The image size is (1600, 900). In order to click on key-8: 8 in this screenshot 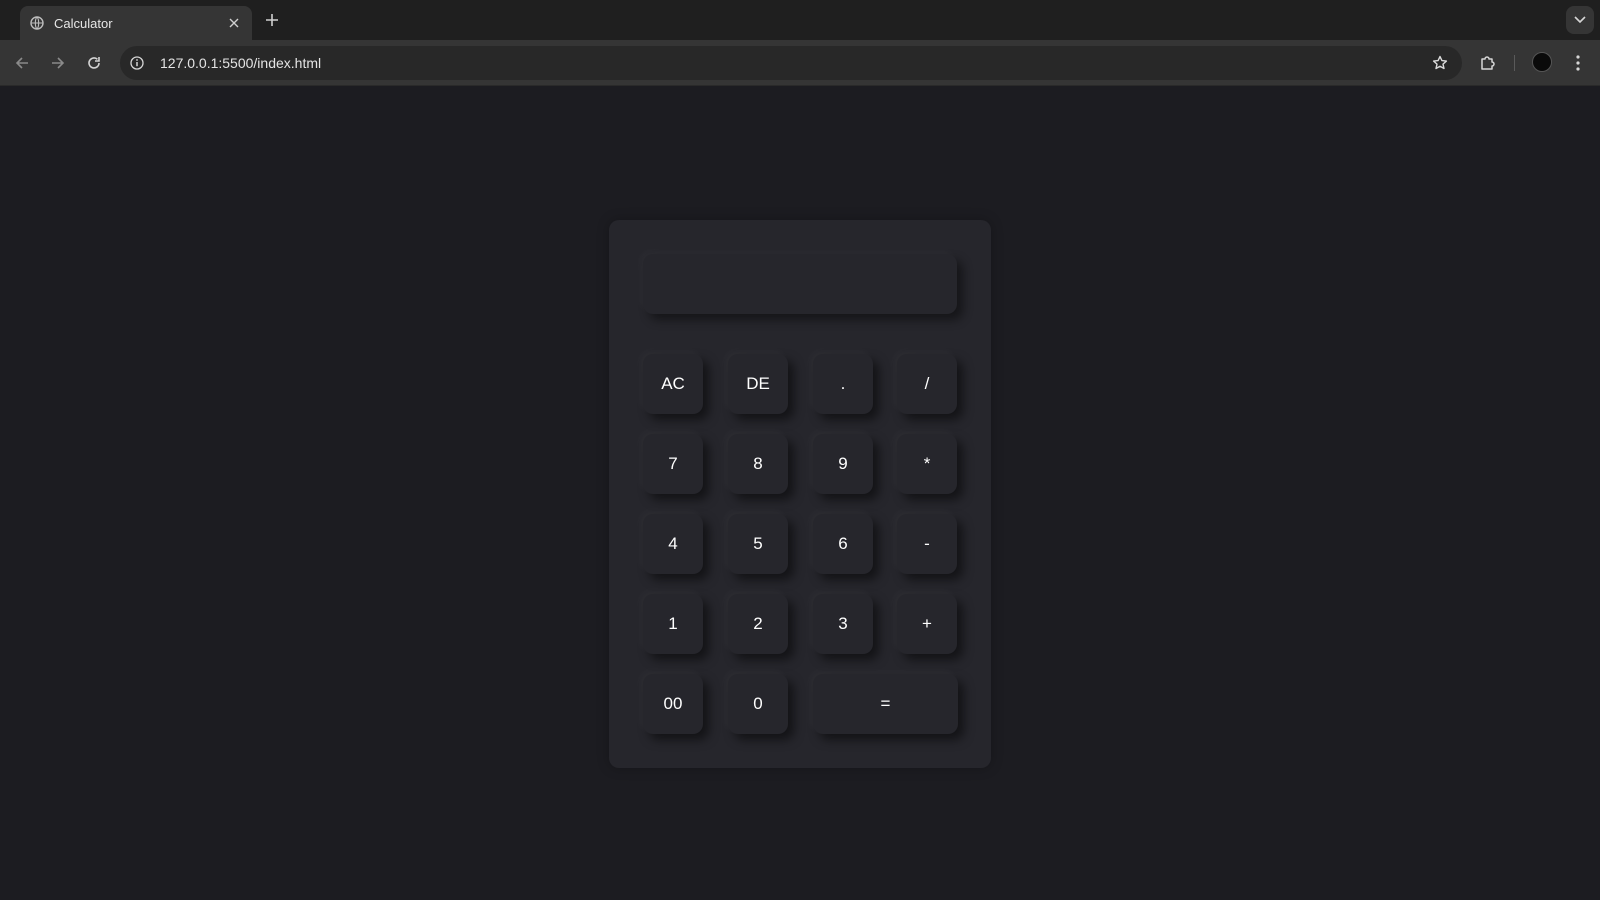, I will do `click(758, 464)`.